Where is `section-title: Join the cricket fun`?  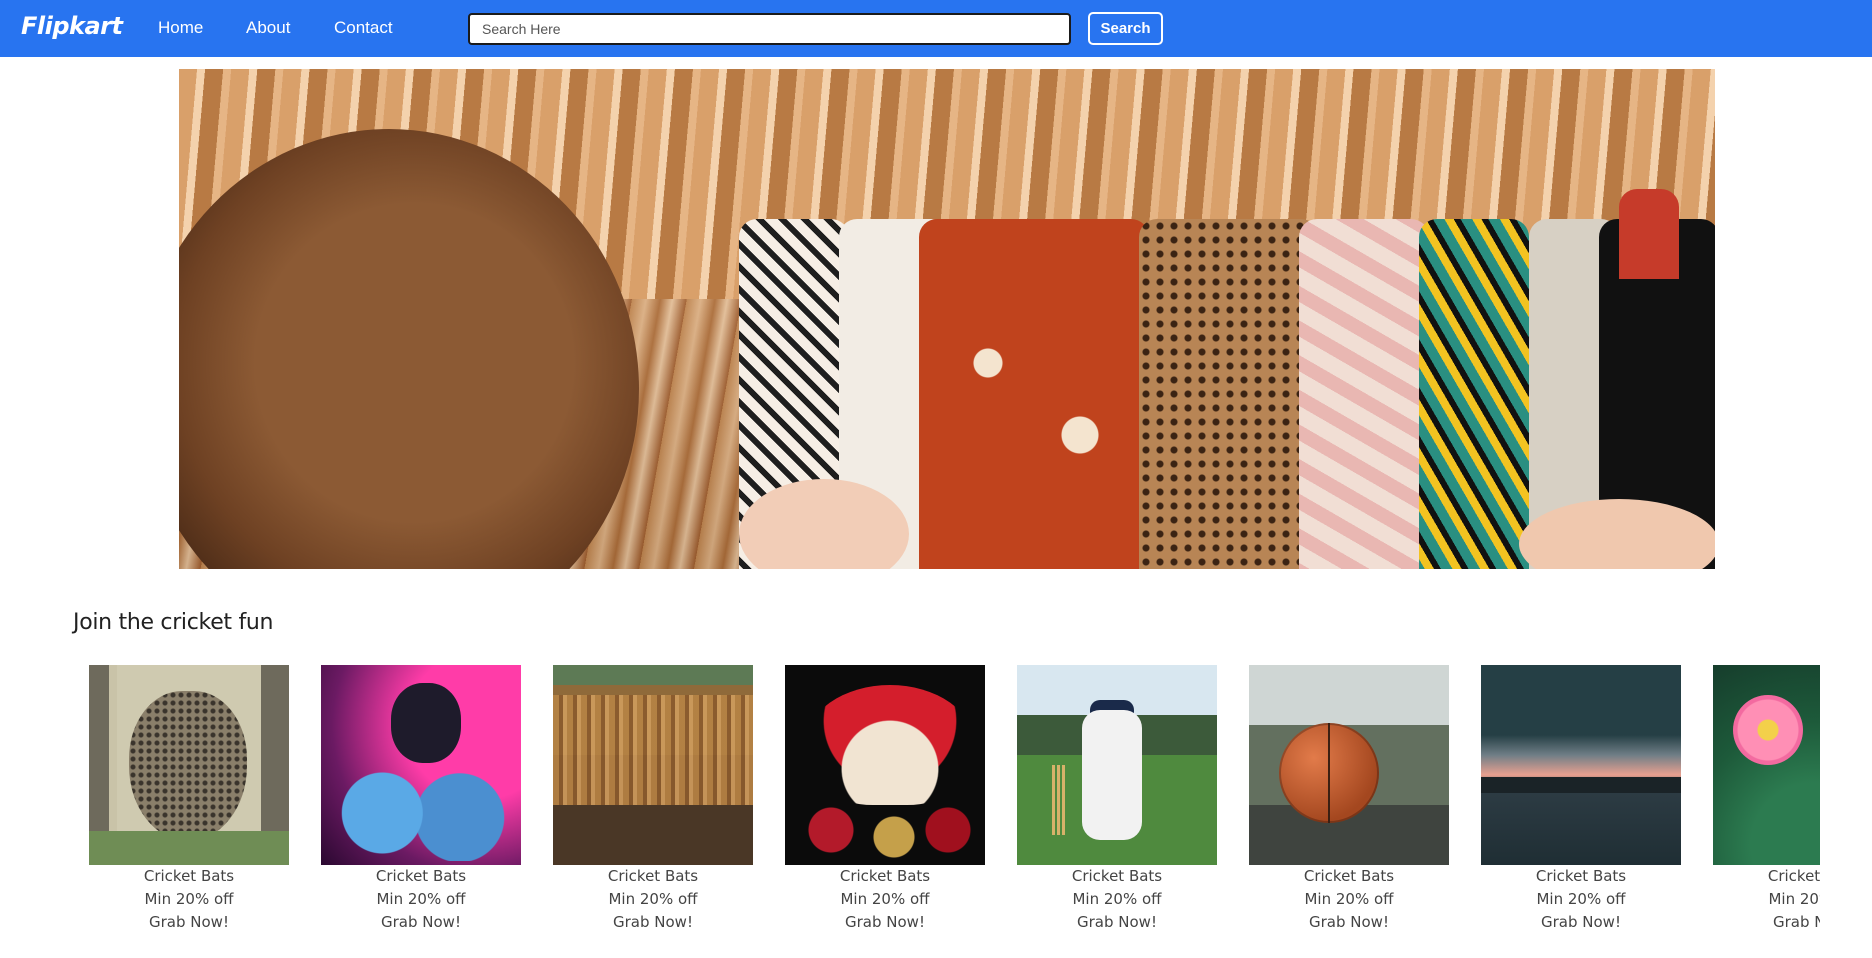
section-title: Join the cricket fun is located at coordinates (173, 622).